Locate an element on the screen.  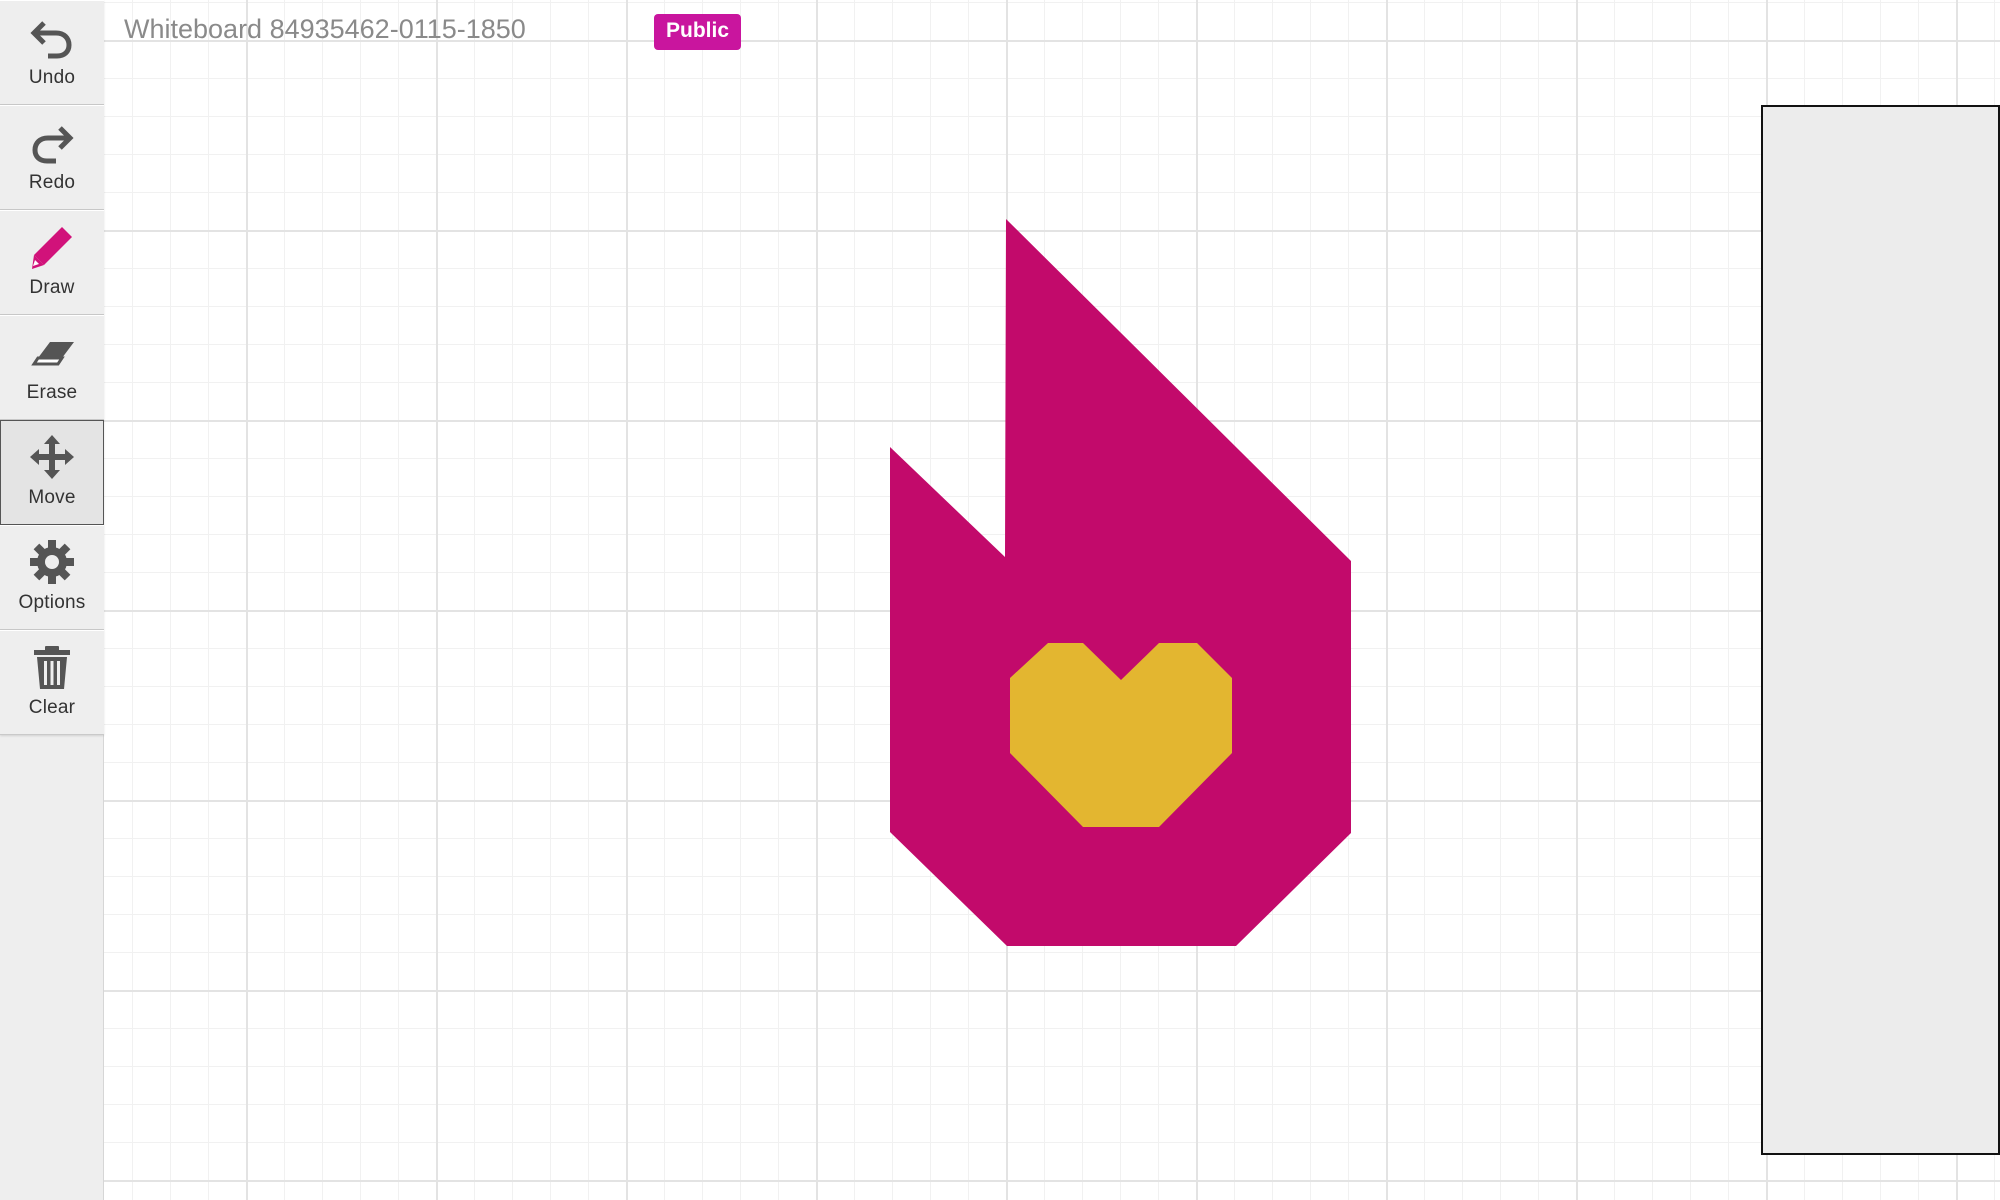
move-button: Move is located at coordinates (52, 472).